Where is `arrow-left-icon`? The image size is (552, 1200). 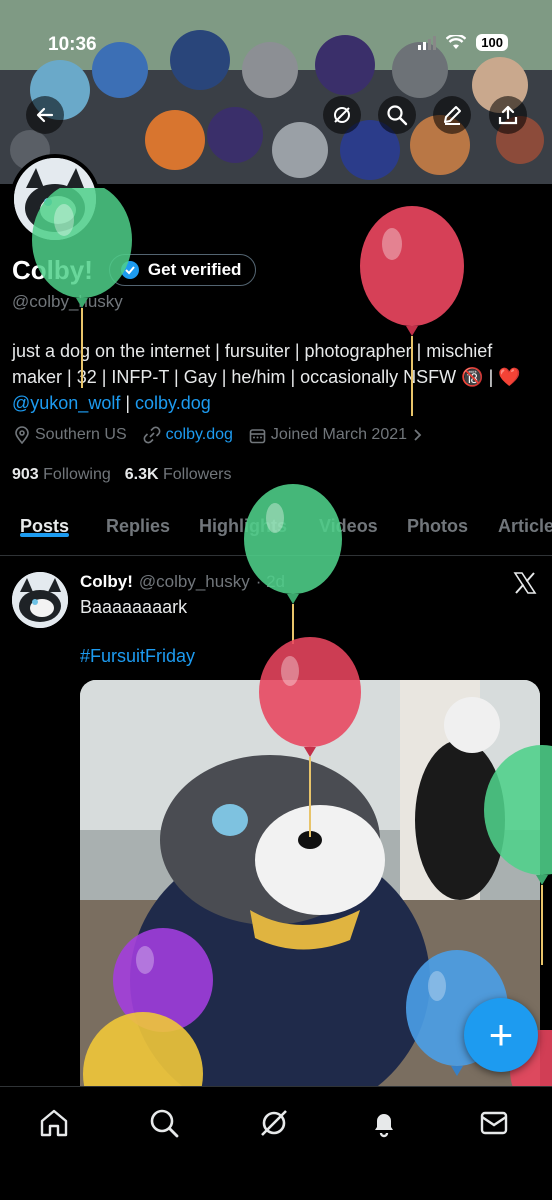
arrow-left-icon is located at coordinates (45, 115).